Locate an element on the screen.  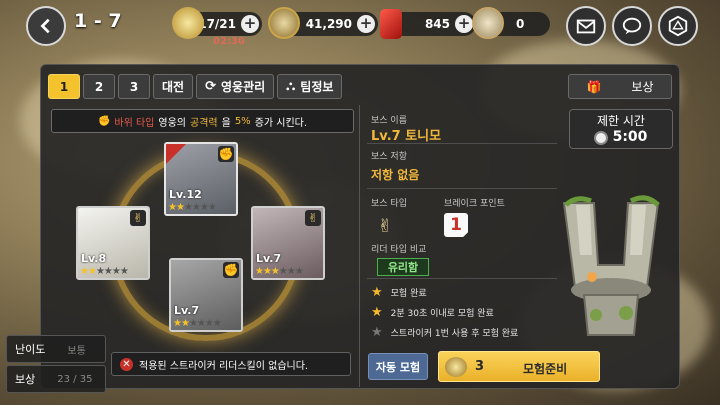
medal-counter: 0 is located at coordinates (511, 23).